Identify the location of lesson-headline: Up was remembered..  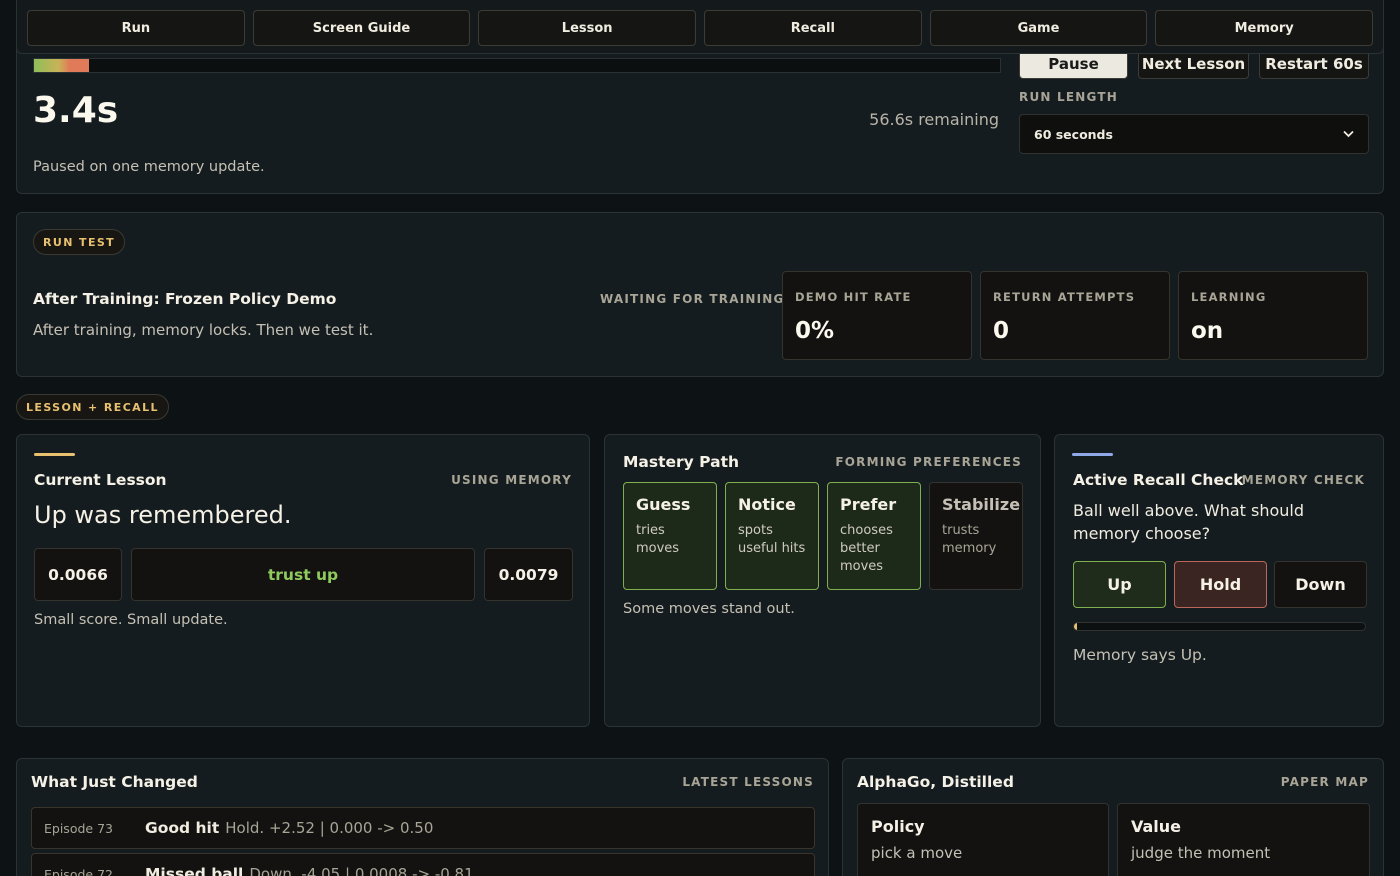
(163, 515).